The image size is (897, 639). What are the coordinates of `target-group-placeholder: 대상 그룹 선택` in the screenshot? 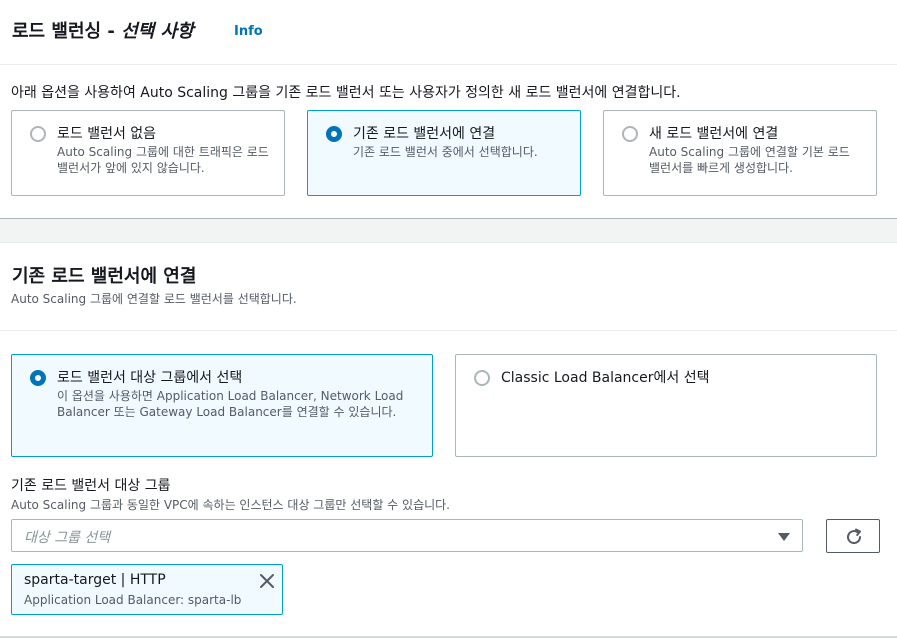 It's located at (67, 538).